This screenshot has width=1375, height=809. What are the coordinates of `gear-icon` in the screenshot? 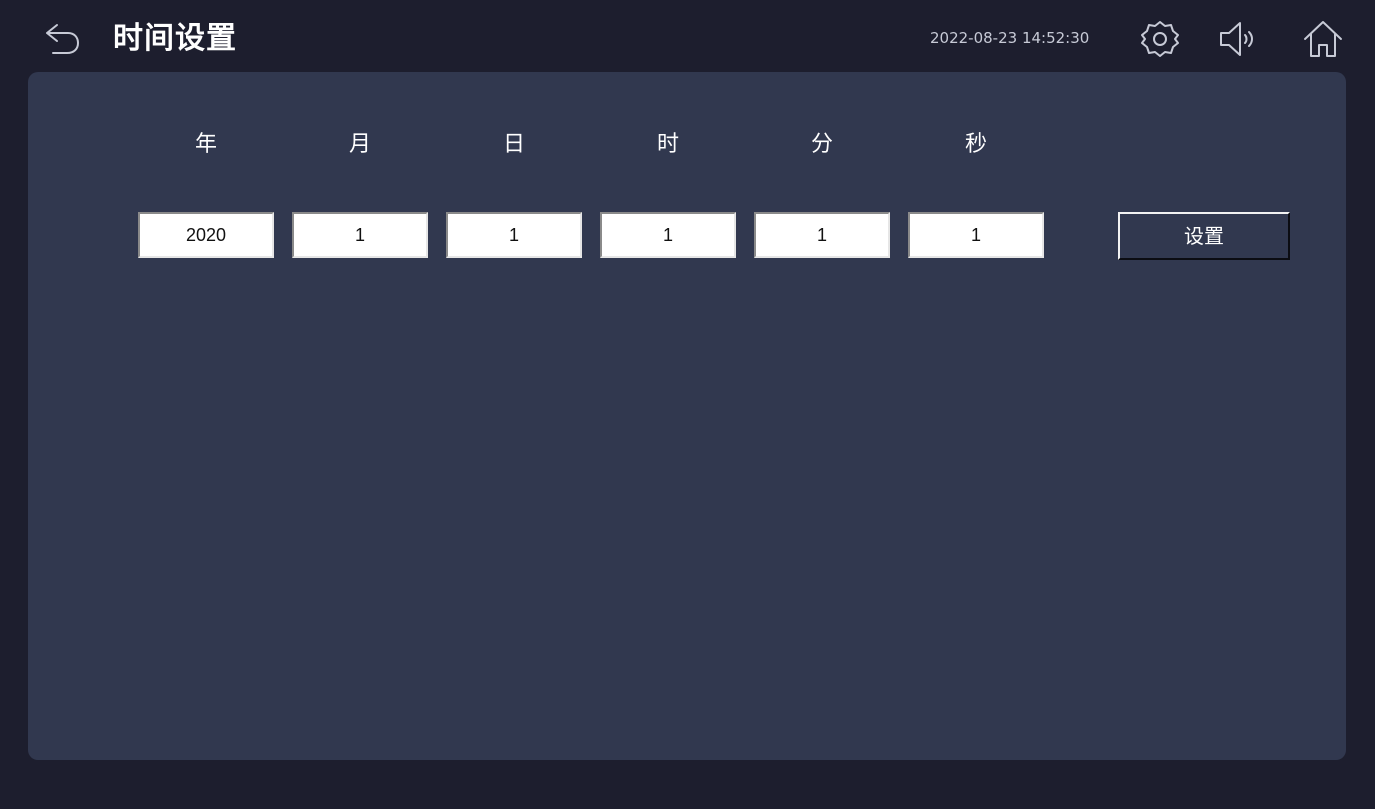 It's located at (1160, 39).